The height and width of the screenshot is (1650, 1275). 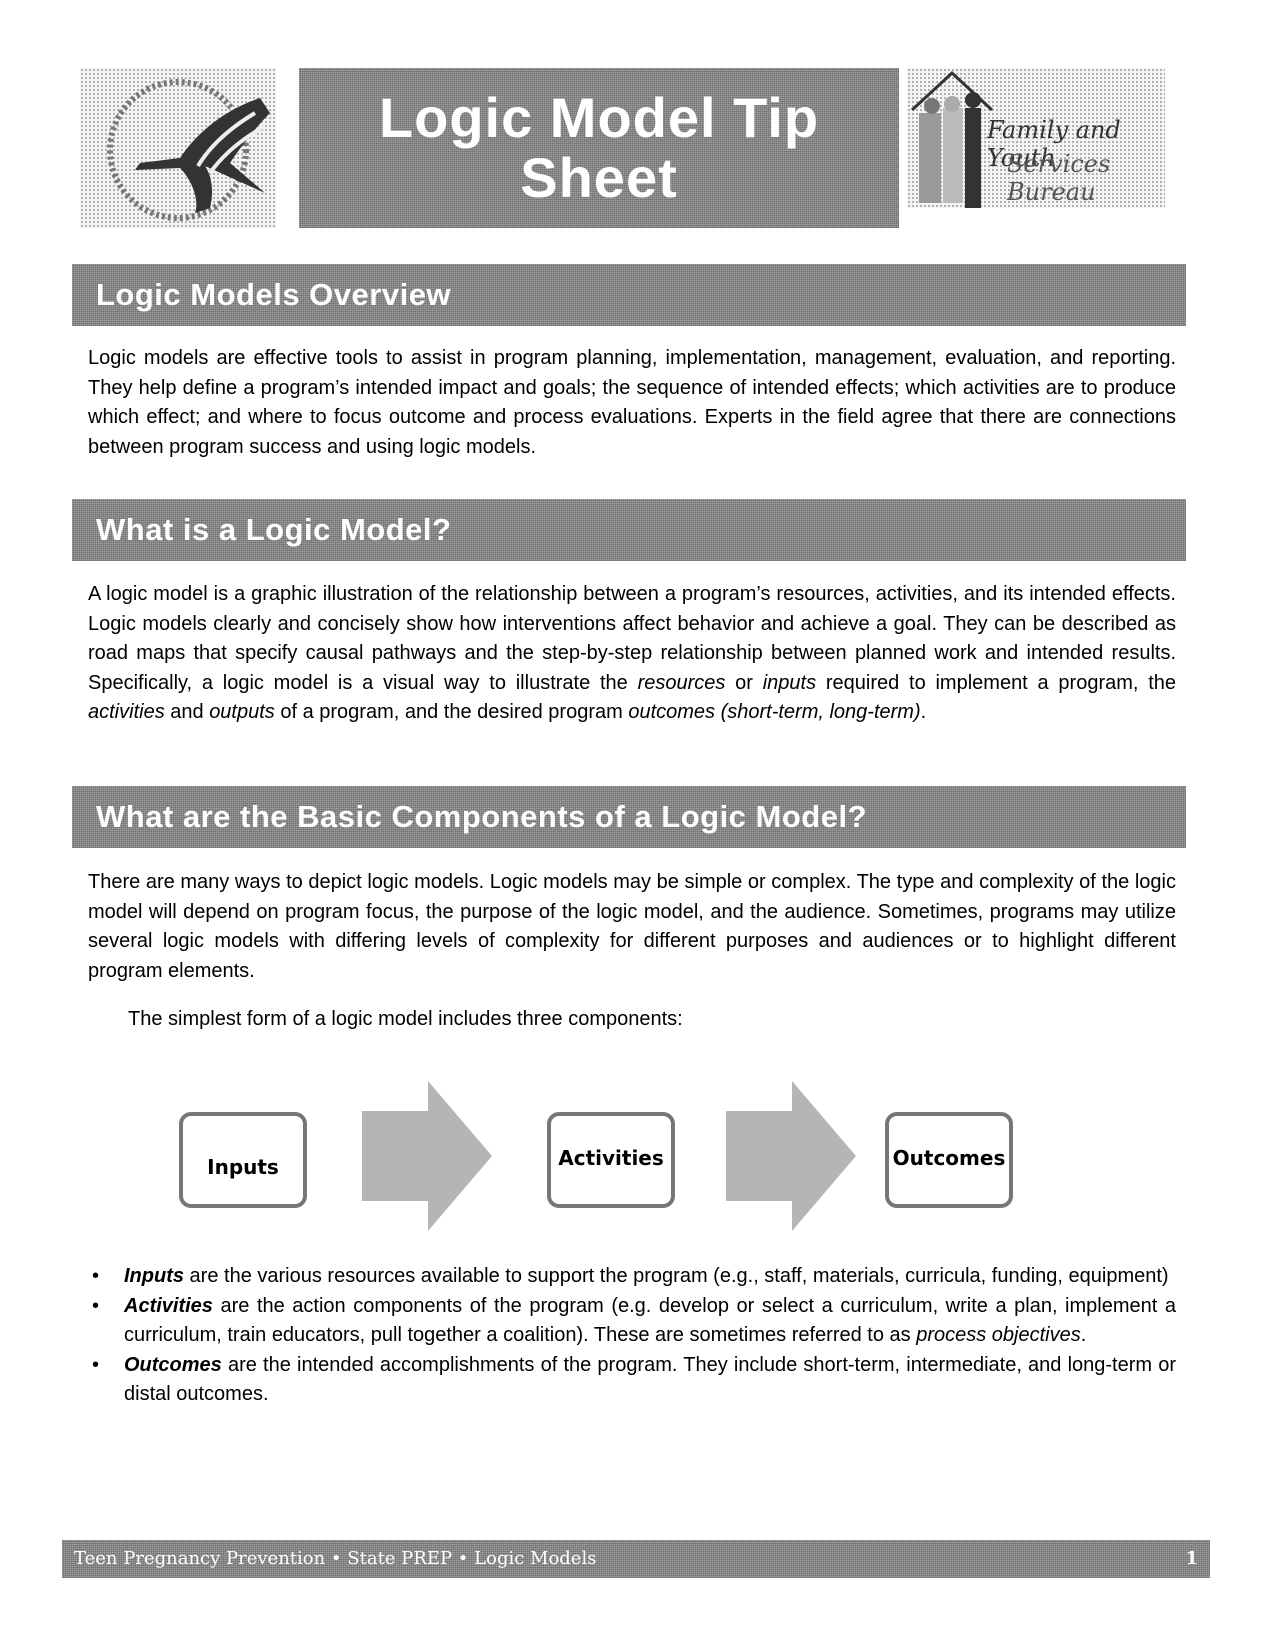 What do you see at coordinates (1191, 1558) in the screenshot?
I see `page-number: 1` at bounding box center [1191, 1558].